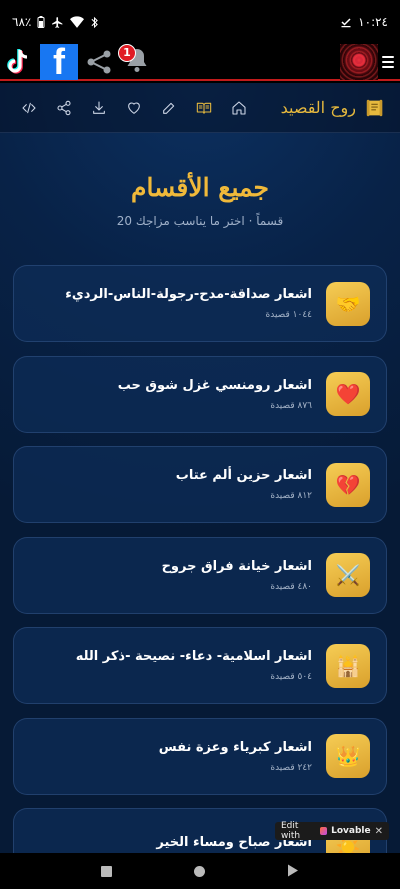 This screenshot has width=400, height=889. I want to click on status-right: ١٠:٢٤, so click(364, 22).